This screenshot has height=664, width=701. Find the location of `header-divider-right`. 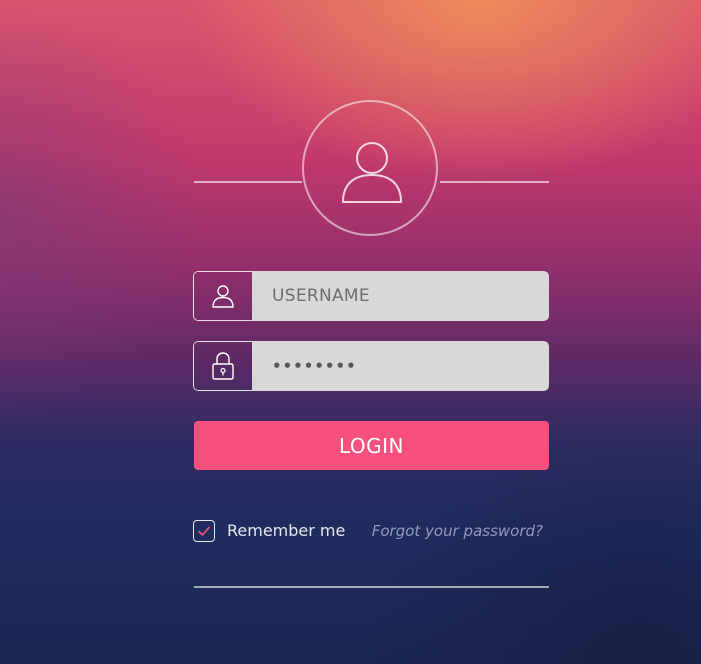

header-divider-right is located at coordinates (494, 182).